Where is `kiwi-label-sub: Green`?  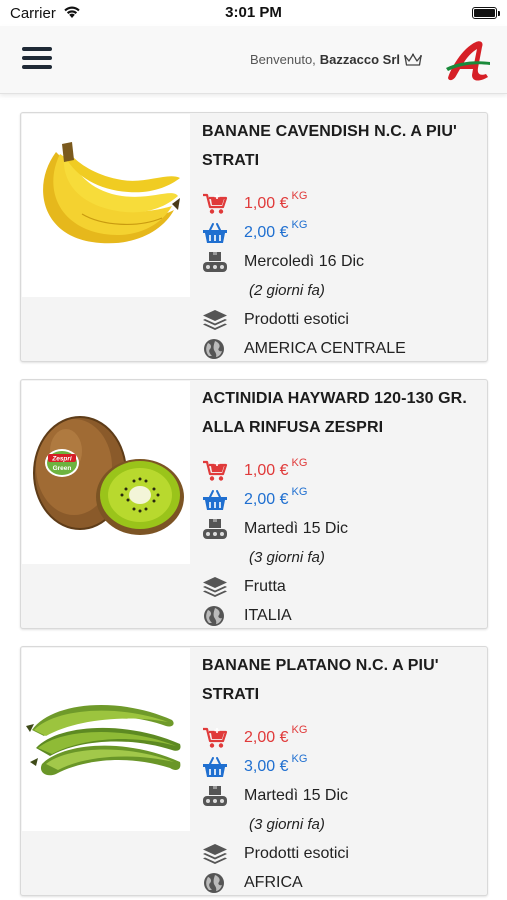
kiwi-label-sub: Green is located at coordinates (62, 468).